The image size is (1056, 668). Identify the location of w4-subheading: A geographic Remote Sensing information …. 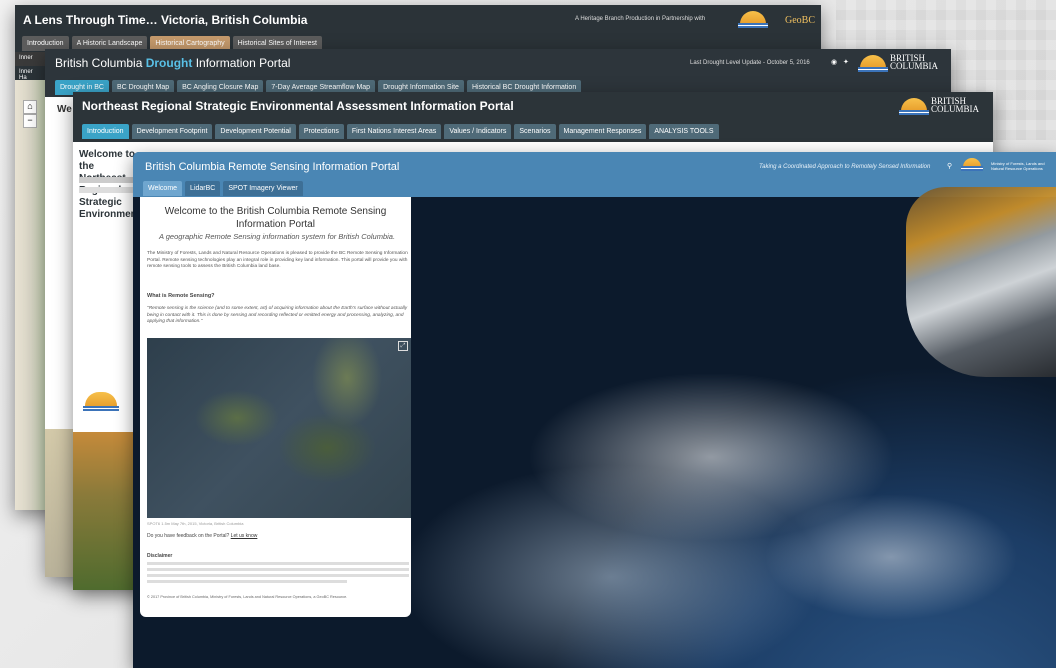
(277, 236).